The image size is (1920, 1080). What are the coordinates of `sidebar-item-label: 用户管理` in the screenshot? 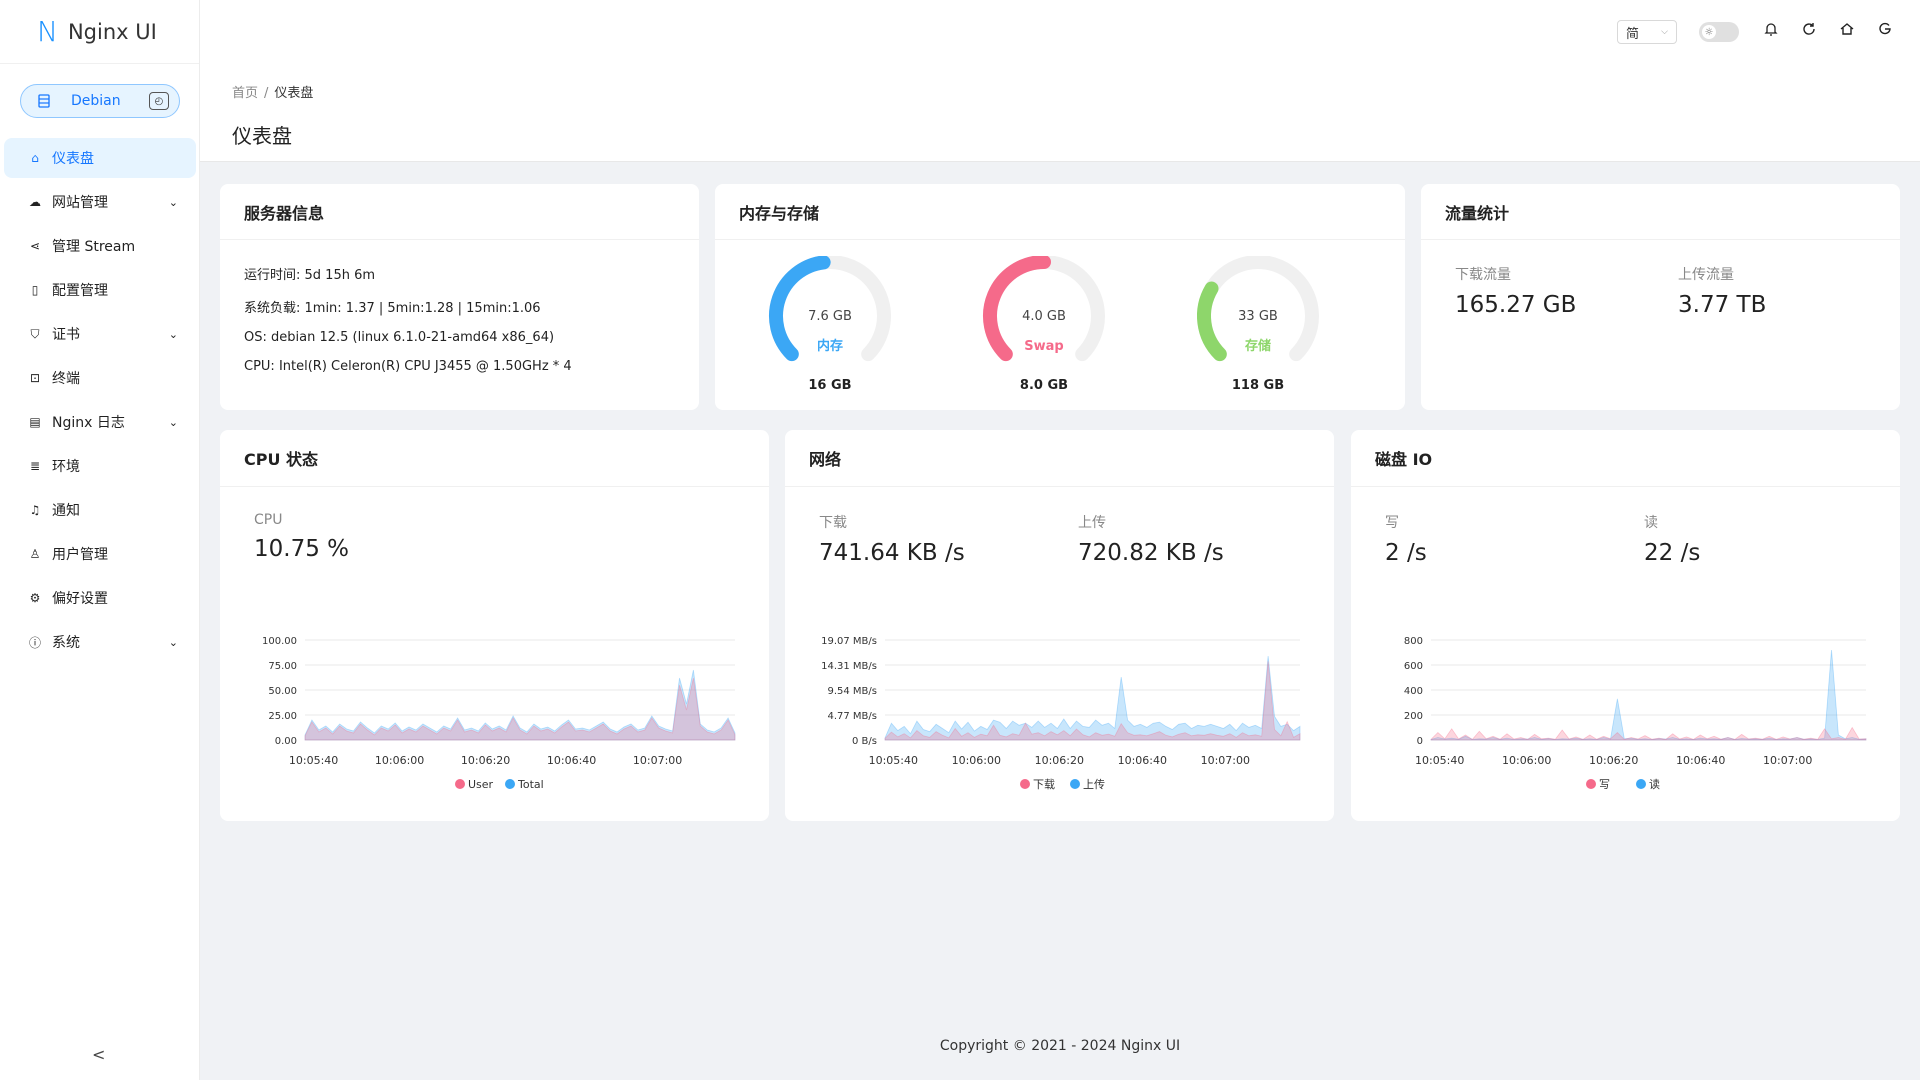 It's located at (80, 555).